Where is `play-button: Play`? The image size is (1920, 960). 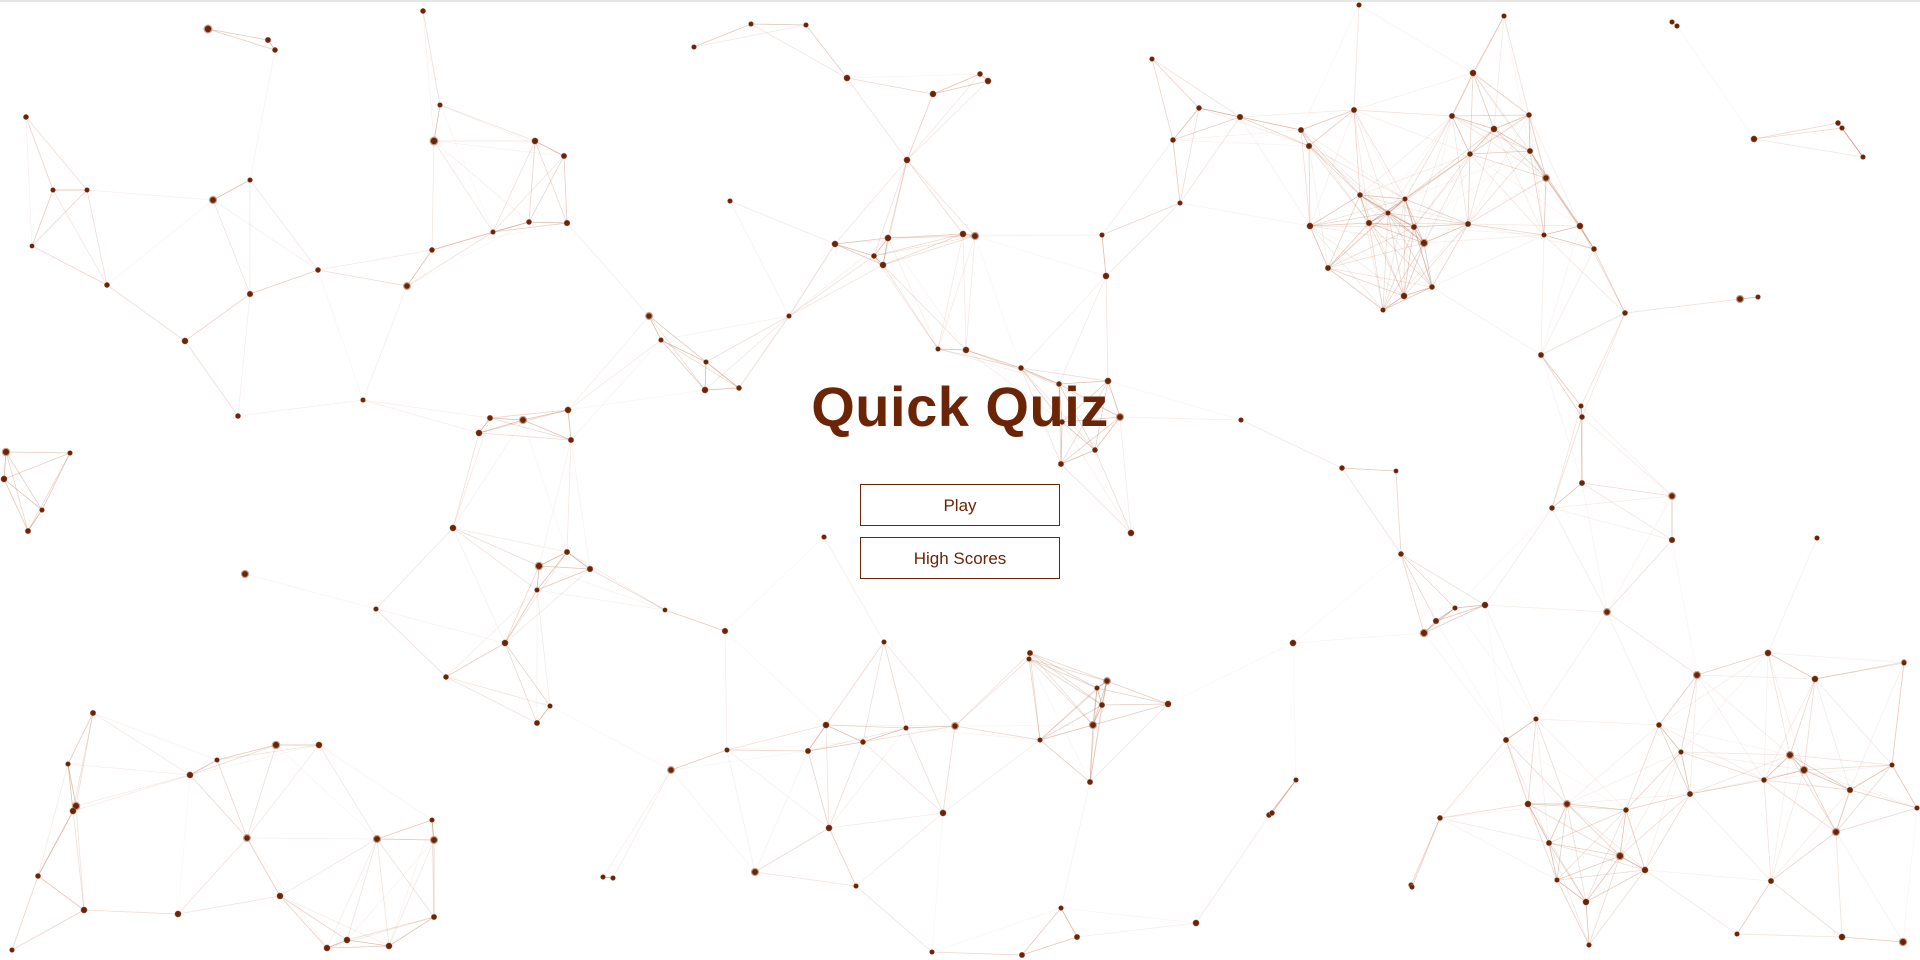 play-button: Play is located at coordinates (960, 505).